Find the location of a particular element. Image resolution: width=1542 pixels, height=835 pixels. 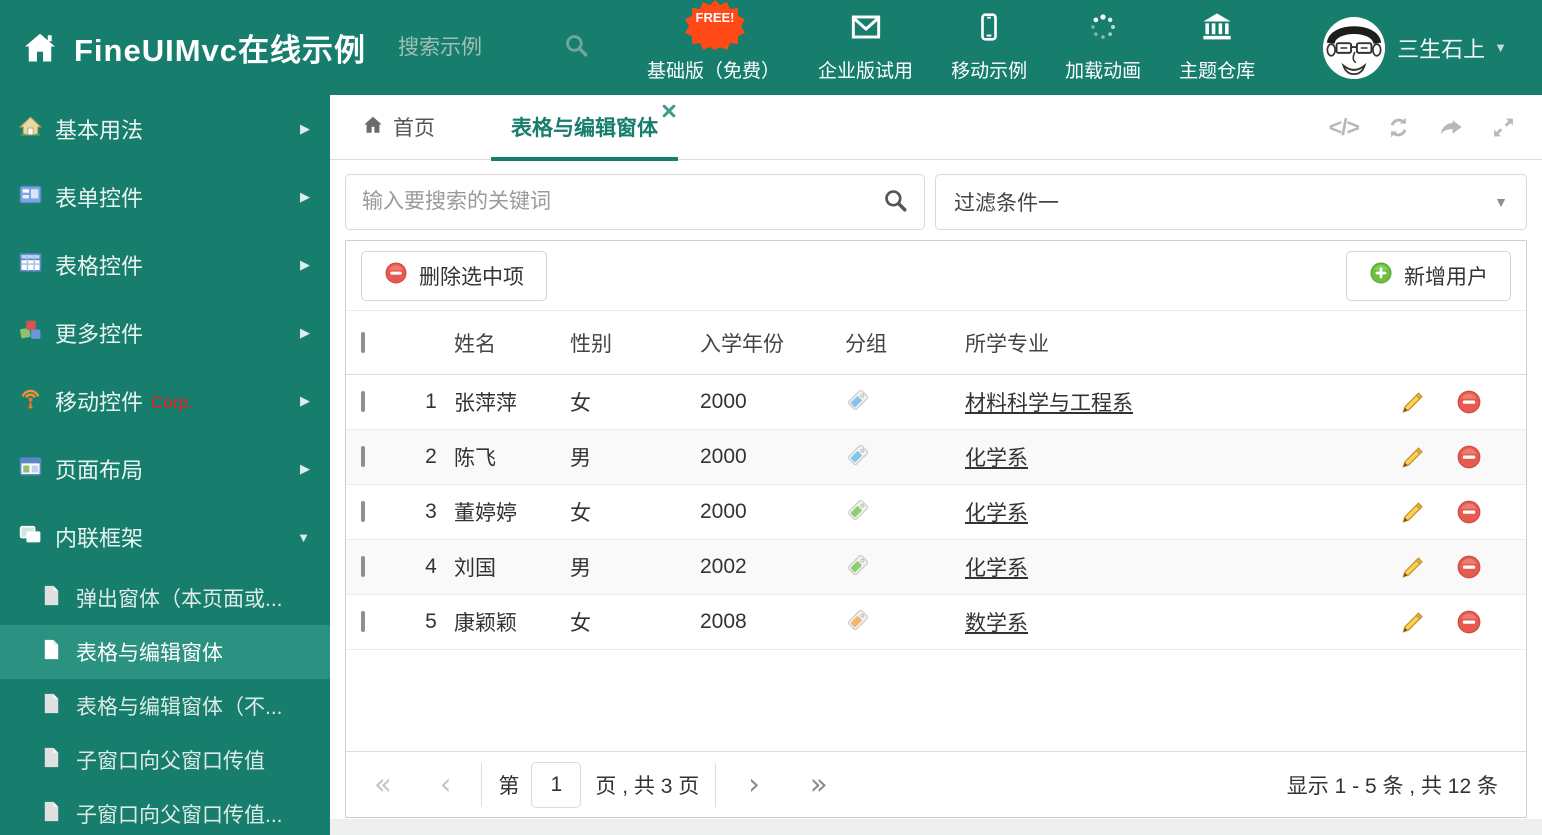

cell-gender: 女 is located at coordinates (580, 403).